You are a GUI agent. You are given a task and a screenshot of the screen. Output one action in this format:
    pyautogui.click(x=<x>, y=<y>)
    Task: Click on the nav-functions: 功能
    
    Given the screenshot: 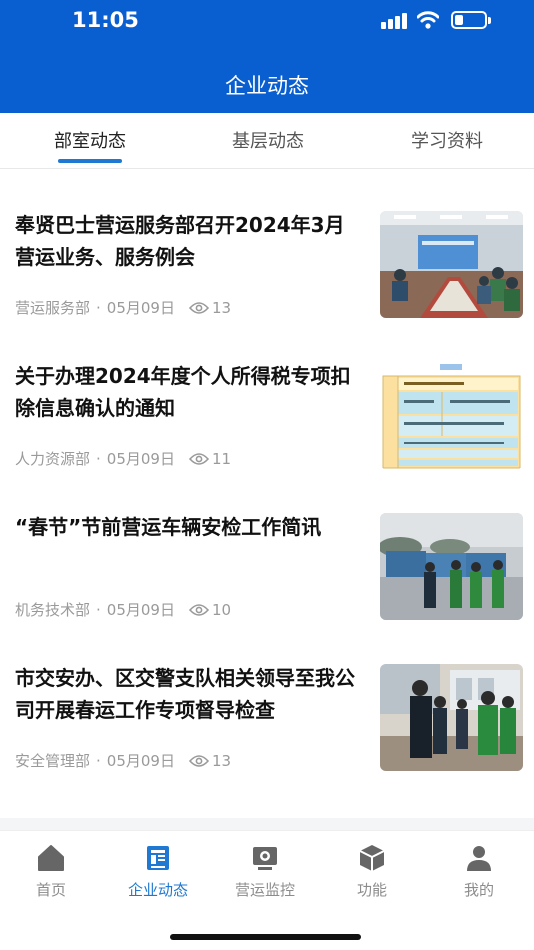 What is the action you would take?
    pyautogui.click(x=372, y=871)
    